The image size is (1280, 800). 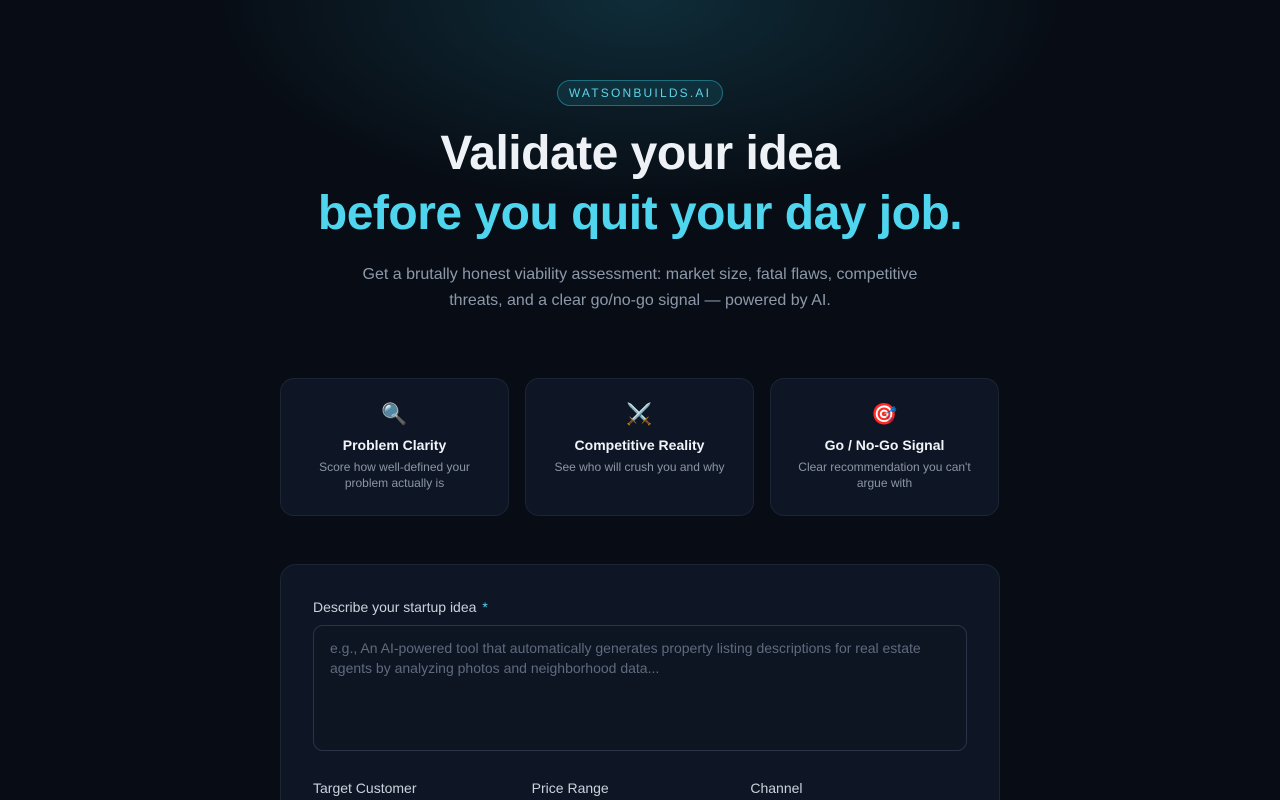 I want to click on feature-title: Go / No-Go Signal, so click(x=884, y=445).